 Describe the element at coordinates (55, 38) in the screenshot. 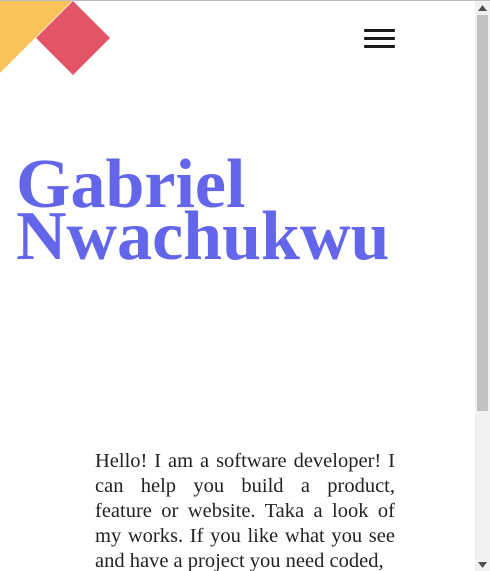

I see `logo-shapes` at that location.